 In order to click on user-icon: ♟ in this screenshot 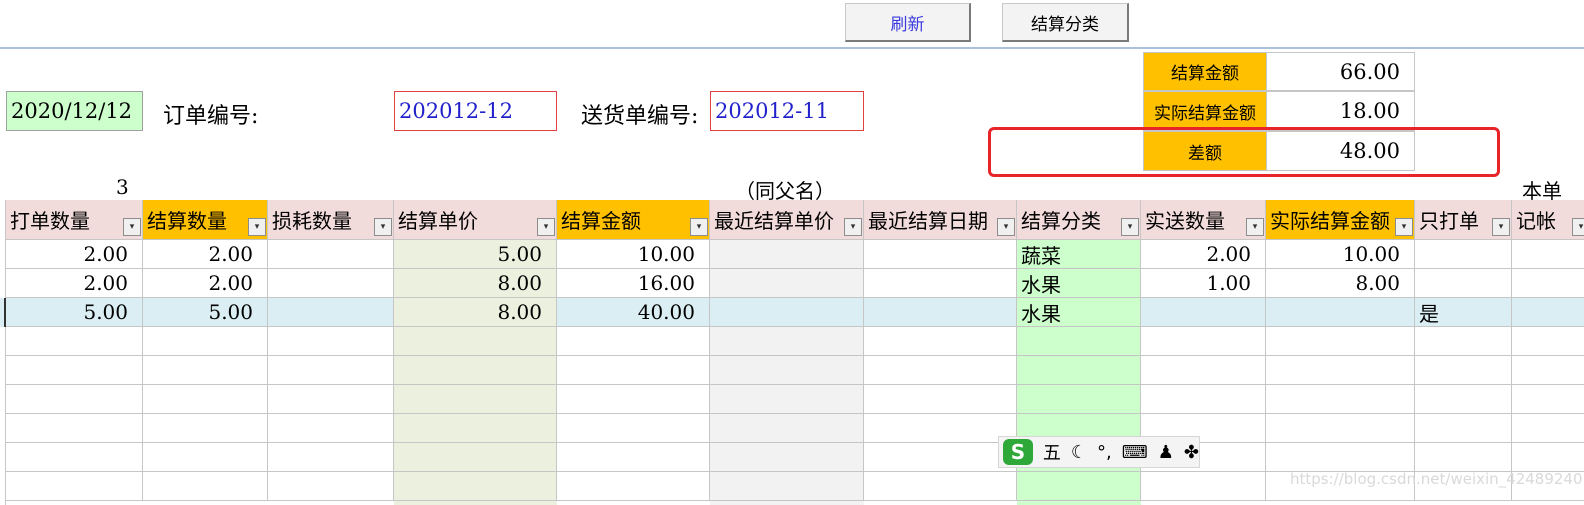, I will do `click(1166, 452)`.